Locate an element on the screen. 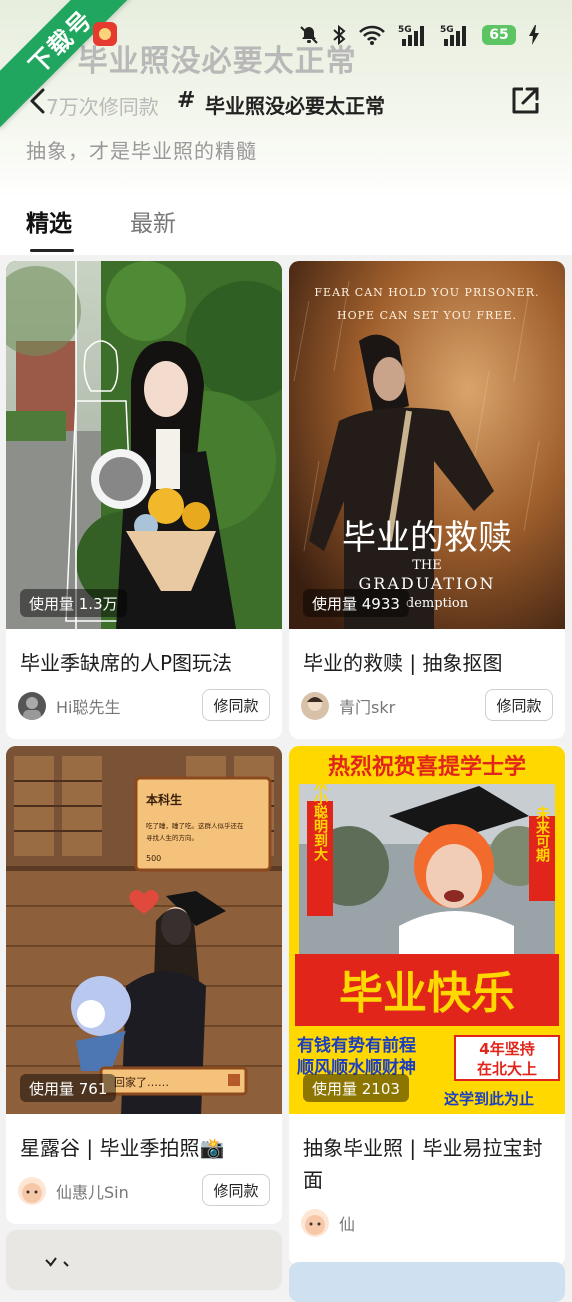  poster-left-vertical: 从小聪明到大 is located at coordinates (320, 819).